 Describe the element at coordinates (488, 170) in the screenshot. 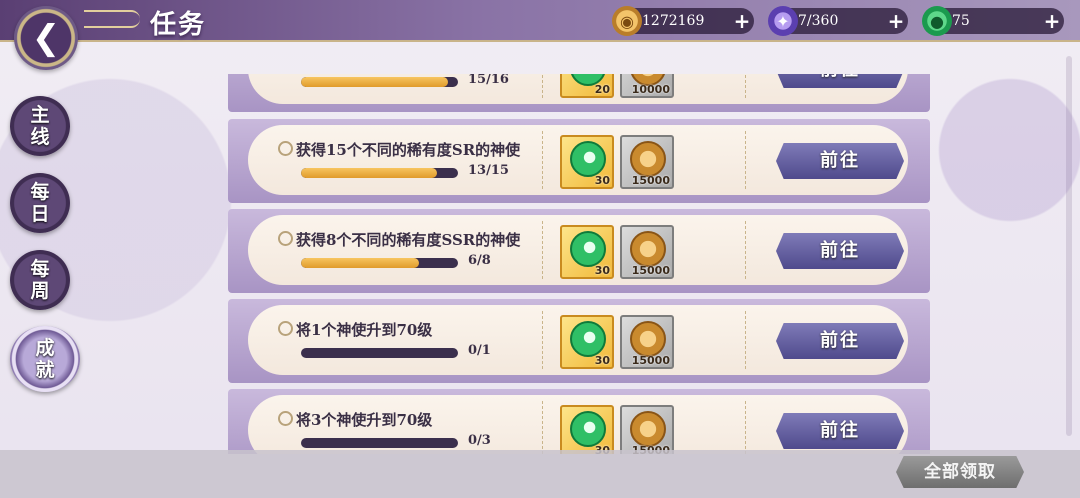

I see `task-progress-text: 13/15` at that location.